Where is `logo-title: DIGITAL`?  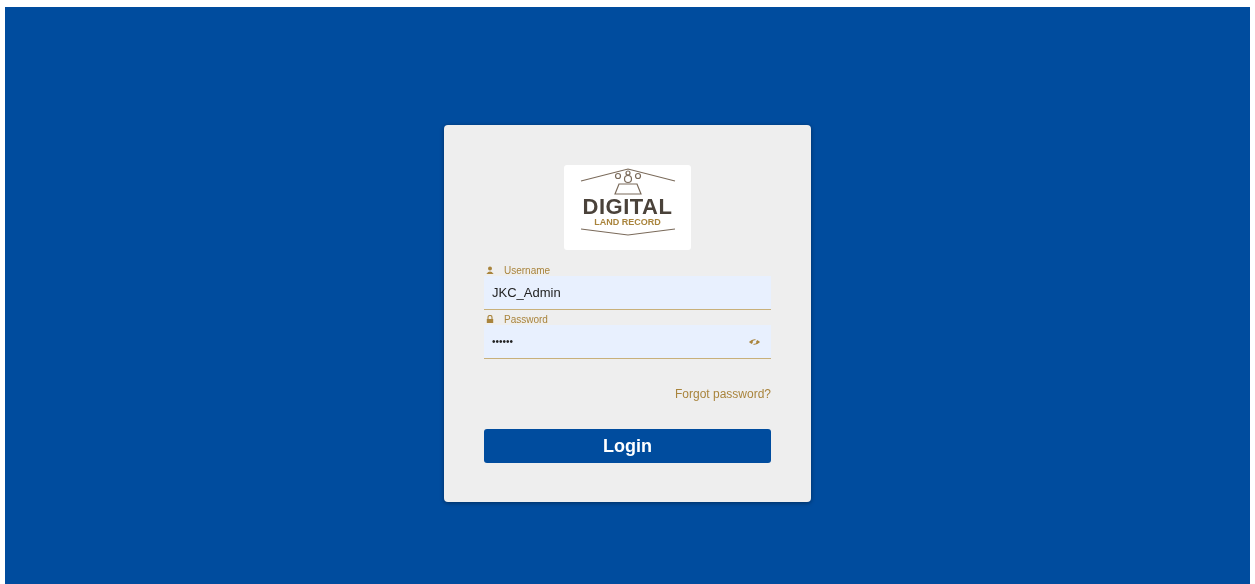
logo-title: DIGITAL is located at coordinates (627, 207).